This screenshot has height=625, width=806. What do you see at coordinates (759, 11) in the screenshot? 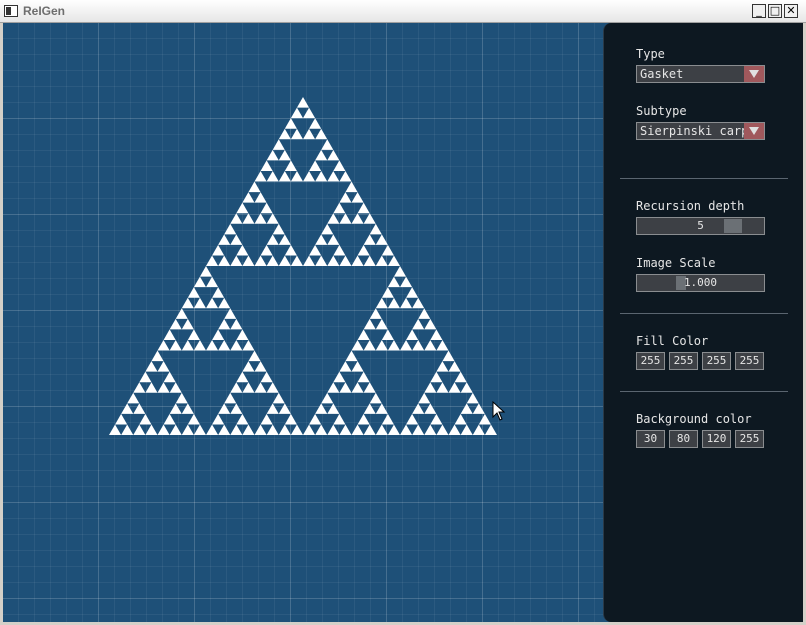
I see `minimize-button: _` at bounding box center [759, 11].